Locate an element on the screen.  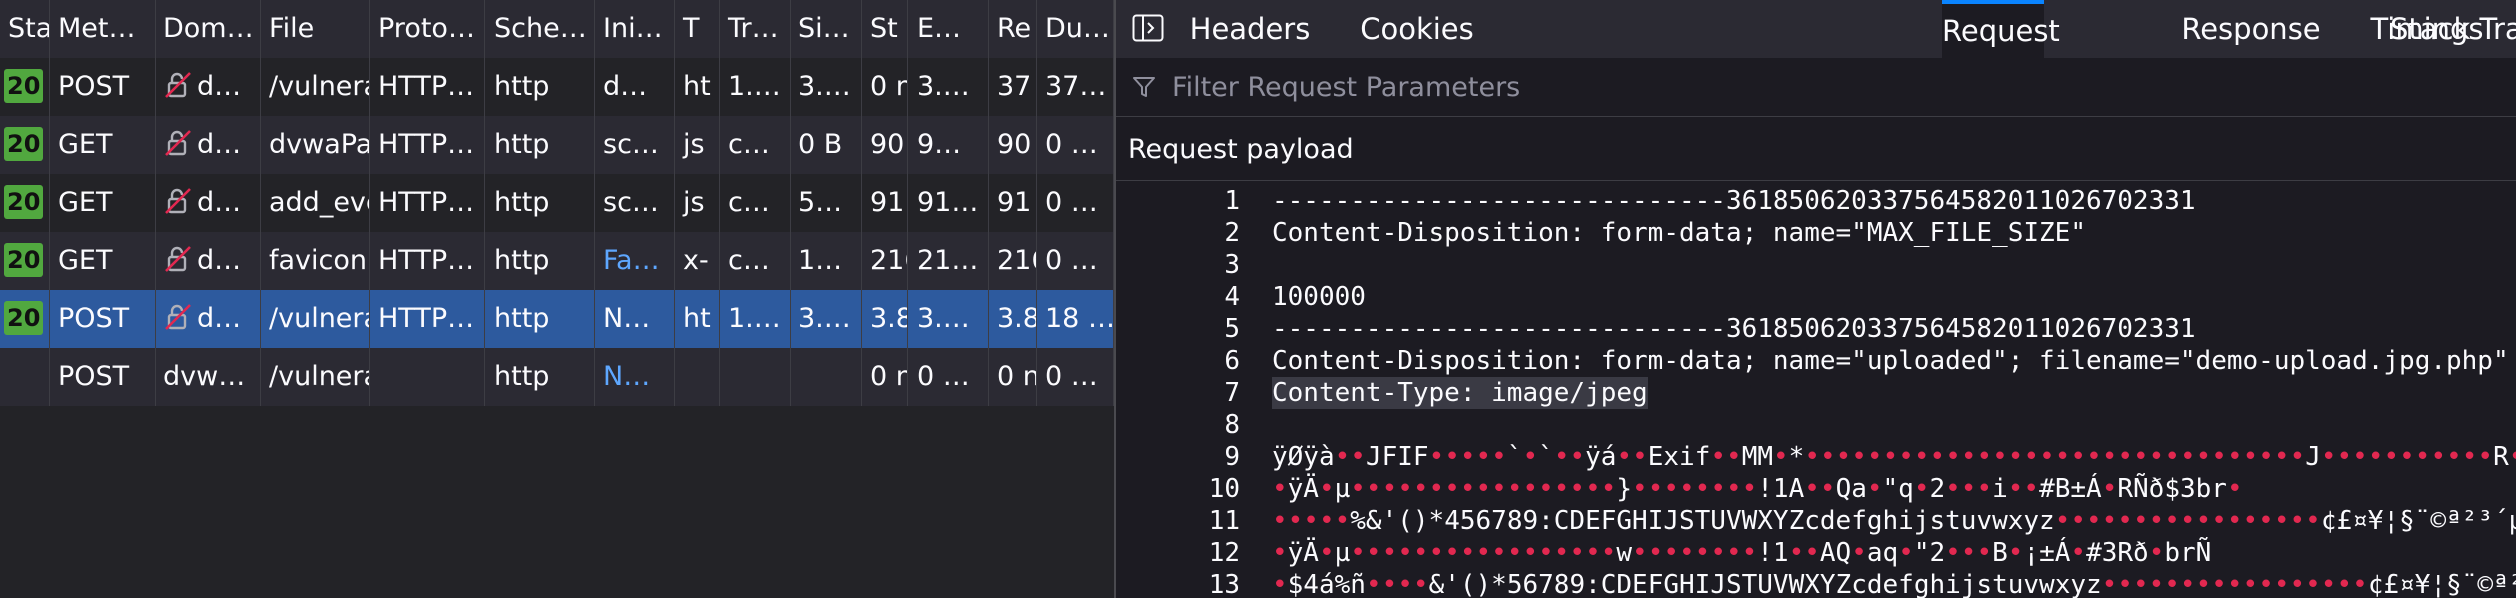
tab-request: Request is located at coordinates (2001, 29).